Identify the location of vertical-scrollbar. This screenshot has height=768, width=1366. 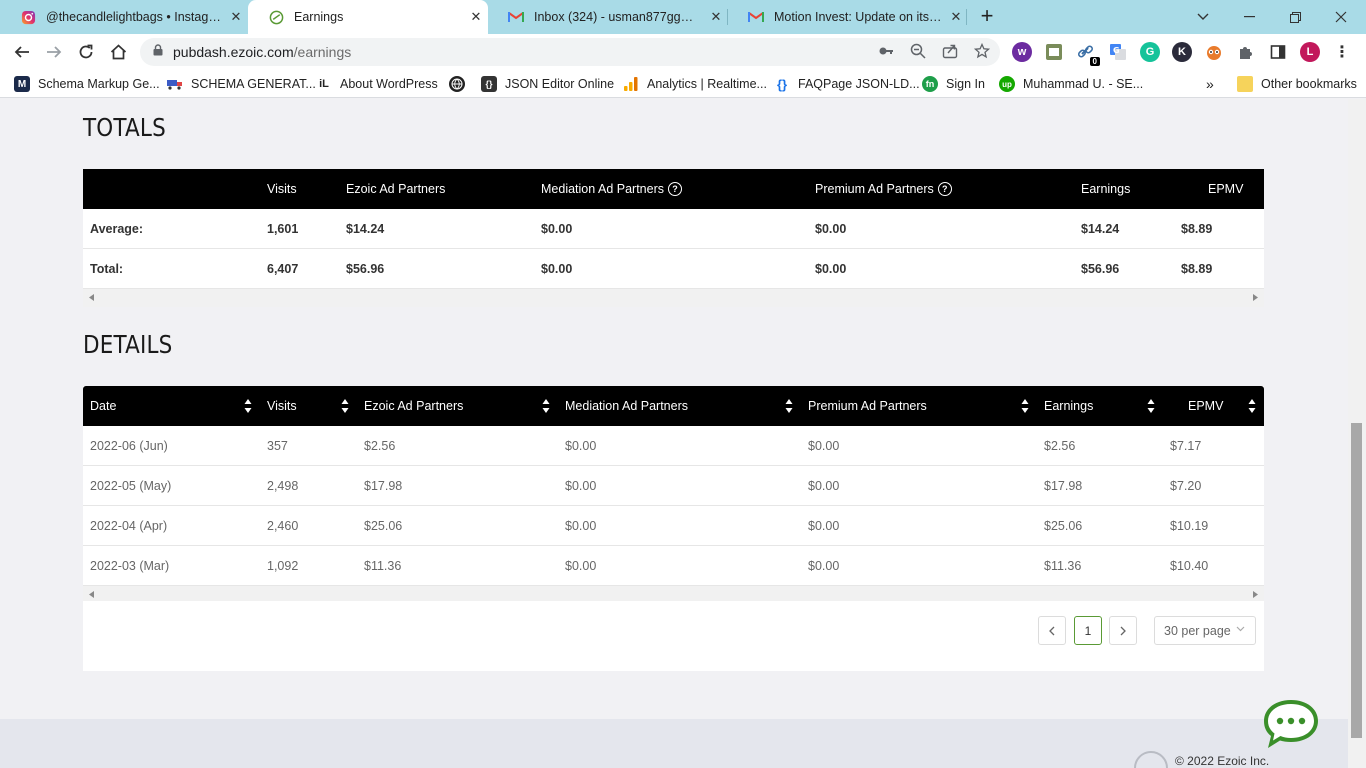
(1357, 433).